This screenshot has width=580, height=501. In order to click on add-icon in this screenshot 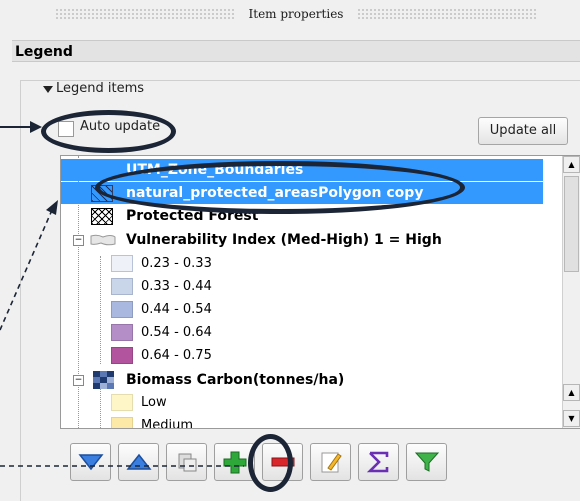, I will do `click(235, 462)`.